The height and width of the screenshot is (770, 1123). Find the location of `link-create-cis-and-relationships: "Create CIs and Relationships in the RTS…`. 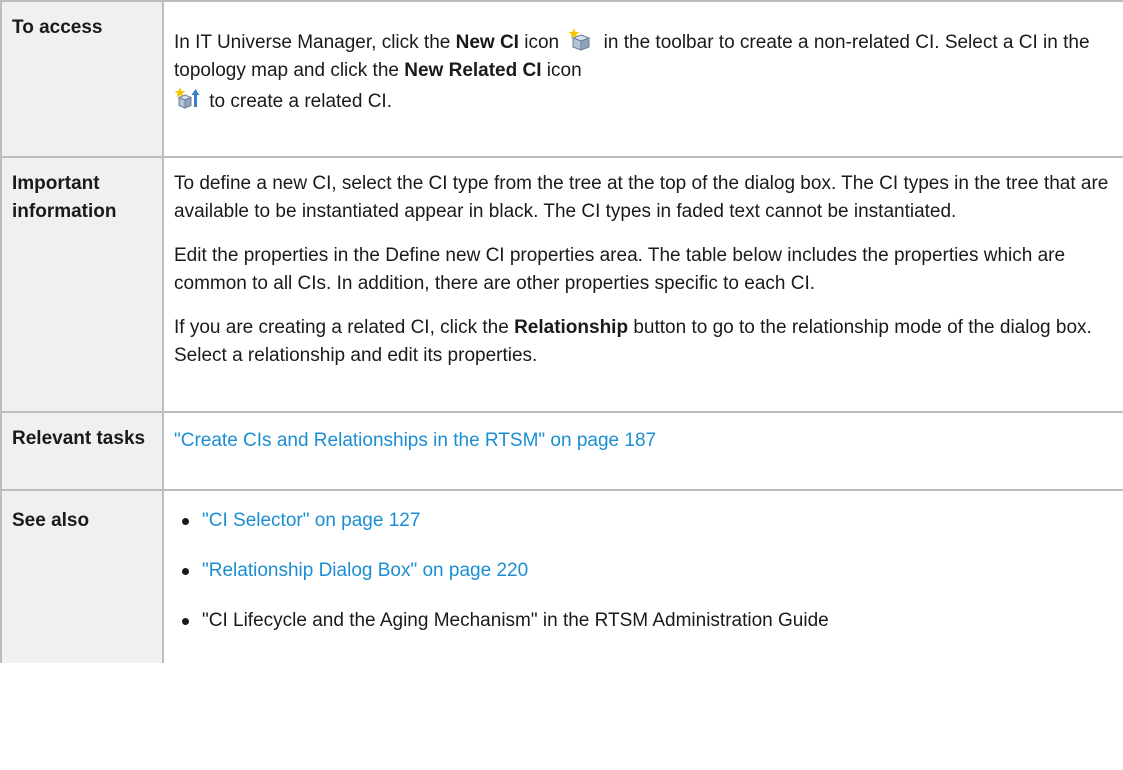

link-create-cis-and-relationships: "Create CIs and Relationships in the RTS… is located at coordinates (415, 440).